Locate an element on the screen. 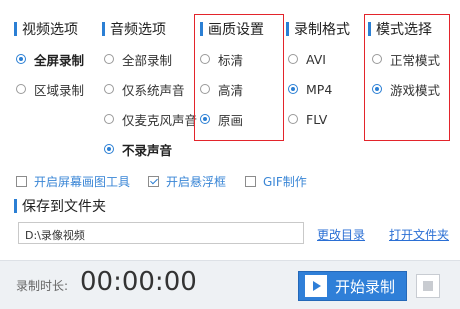  video-option-fullscreen: 全屏录制 is located at coordinates (50, 59).